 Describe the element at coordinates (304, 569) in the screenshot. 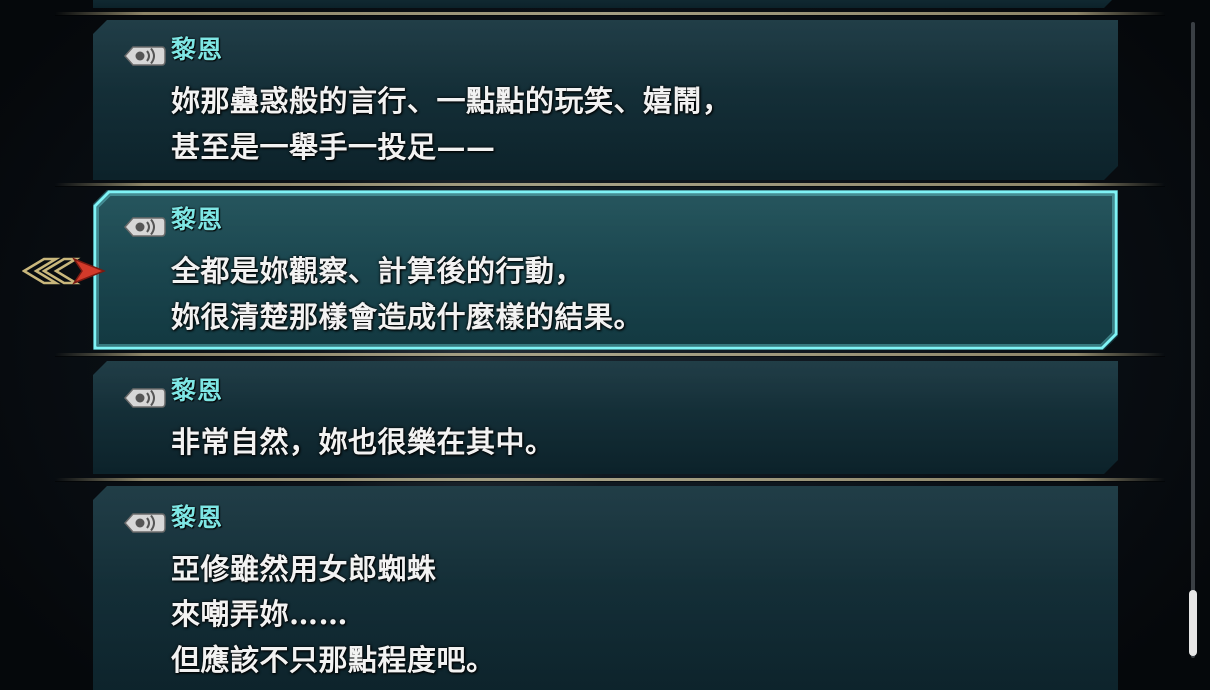

I see `dialogue-line: 亞修雖然用女郎蜘蛛` at that location.